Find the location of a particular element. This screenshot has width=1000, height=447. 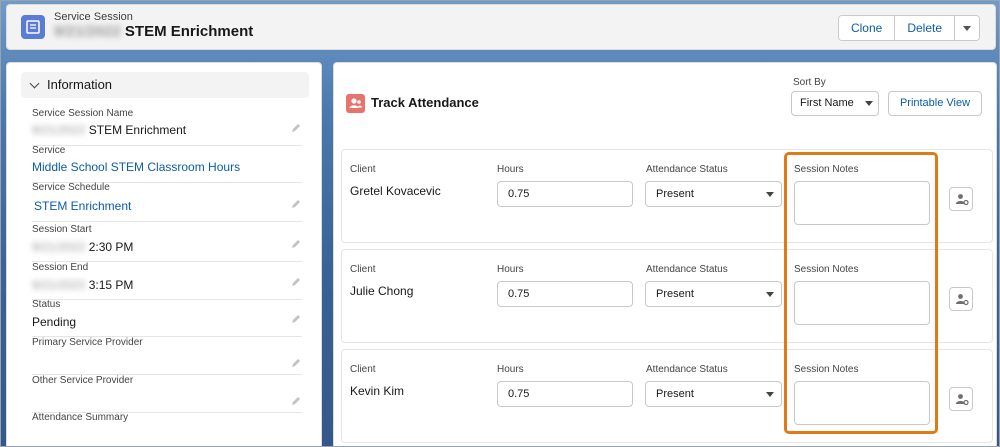

more-actions-button is located at coordinates (967, 28).